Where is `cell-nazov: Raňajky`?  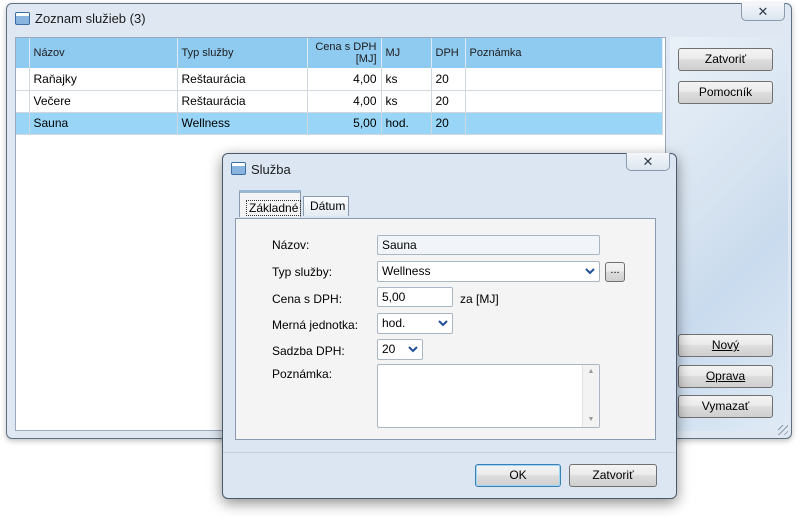
cell-nazov: Raňajky is located at coordinates (103, 79).